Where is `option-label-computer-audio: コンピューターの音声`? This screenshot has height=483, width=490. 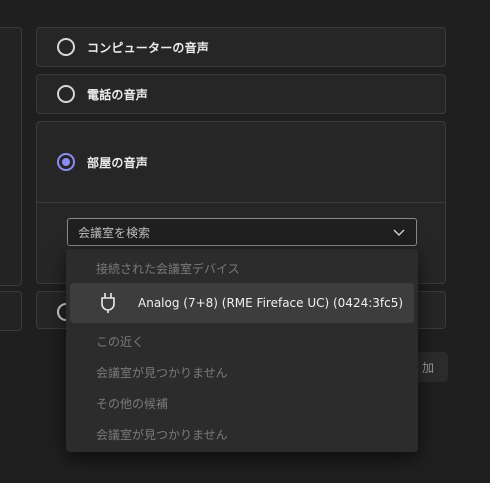
option-label-computer-audio: コンピューターの音声 is located at coordinates (148, 47).